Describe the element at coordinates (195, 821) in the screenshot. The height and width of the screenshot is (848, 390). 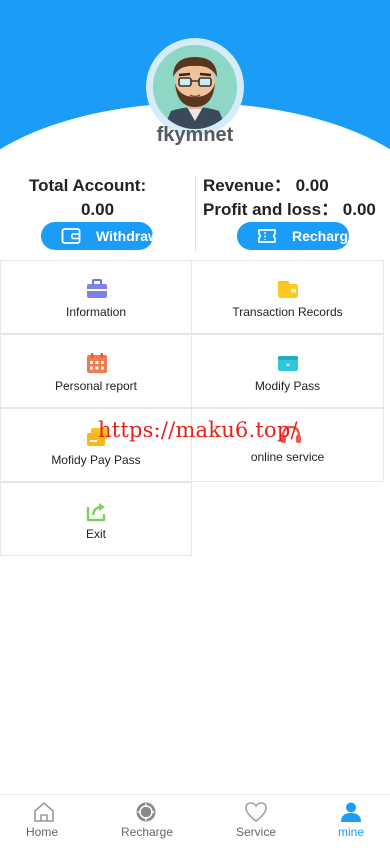
I see `bottom-nav: Home Recharge Service mine` at that location.